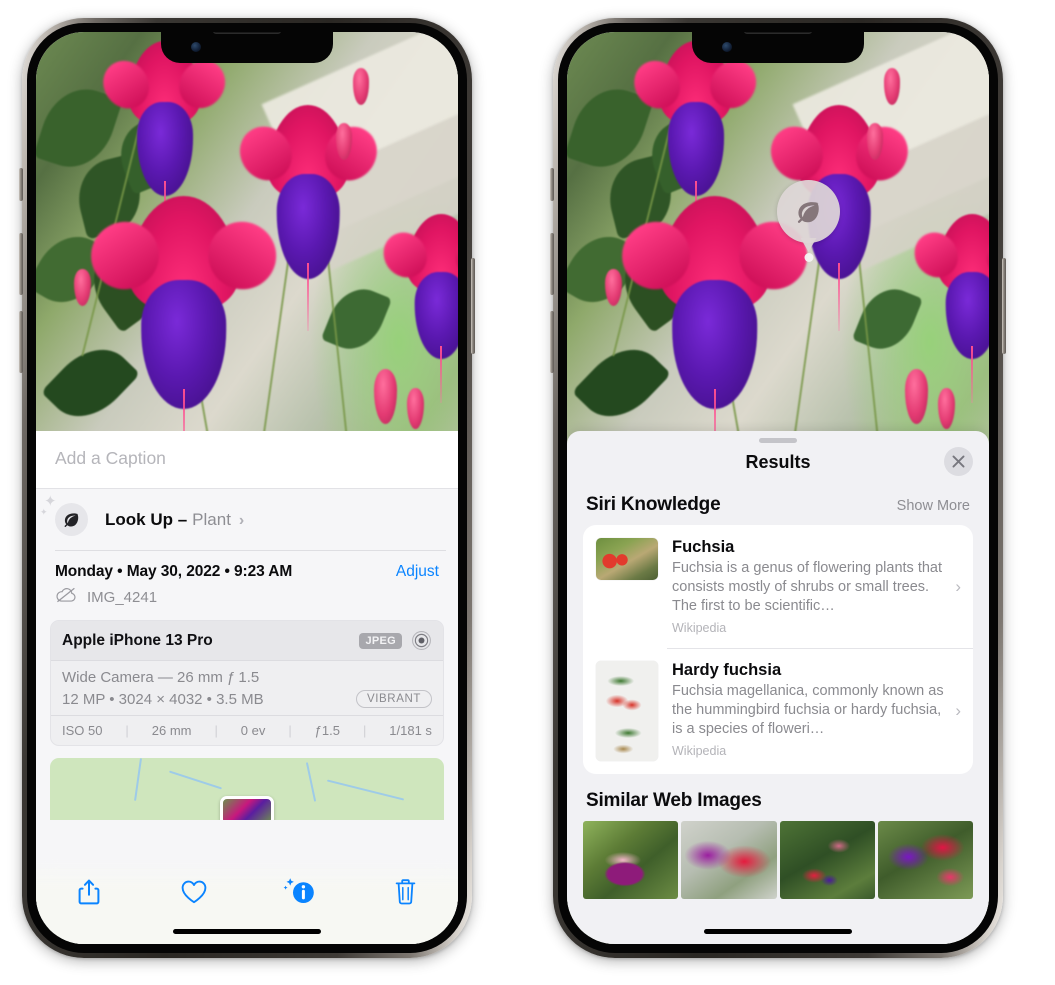  What do you see at coordinates (778, 797) in the screenshot?
I see `similar-web-images-header: Similar Web Images` at bounding box center [778, 797].